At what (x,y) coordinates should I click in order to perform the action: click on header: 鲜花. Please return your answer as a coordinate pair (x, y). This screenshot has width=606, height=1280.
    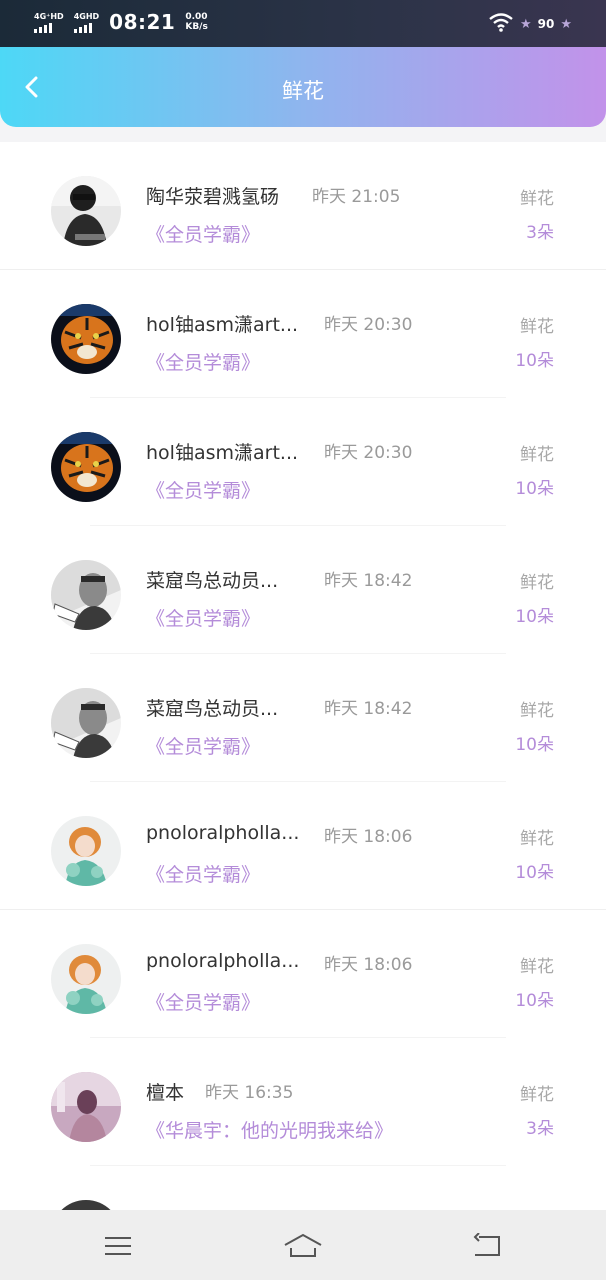
    Looking at the image, I should click on (303, 87).